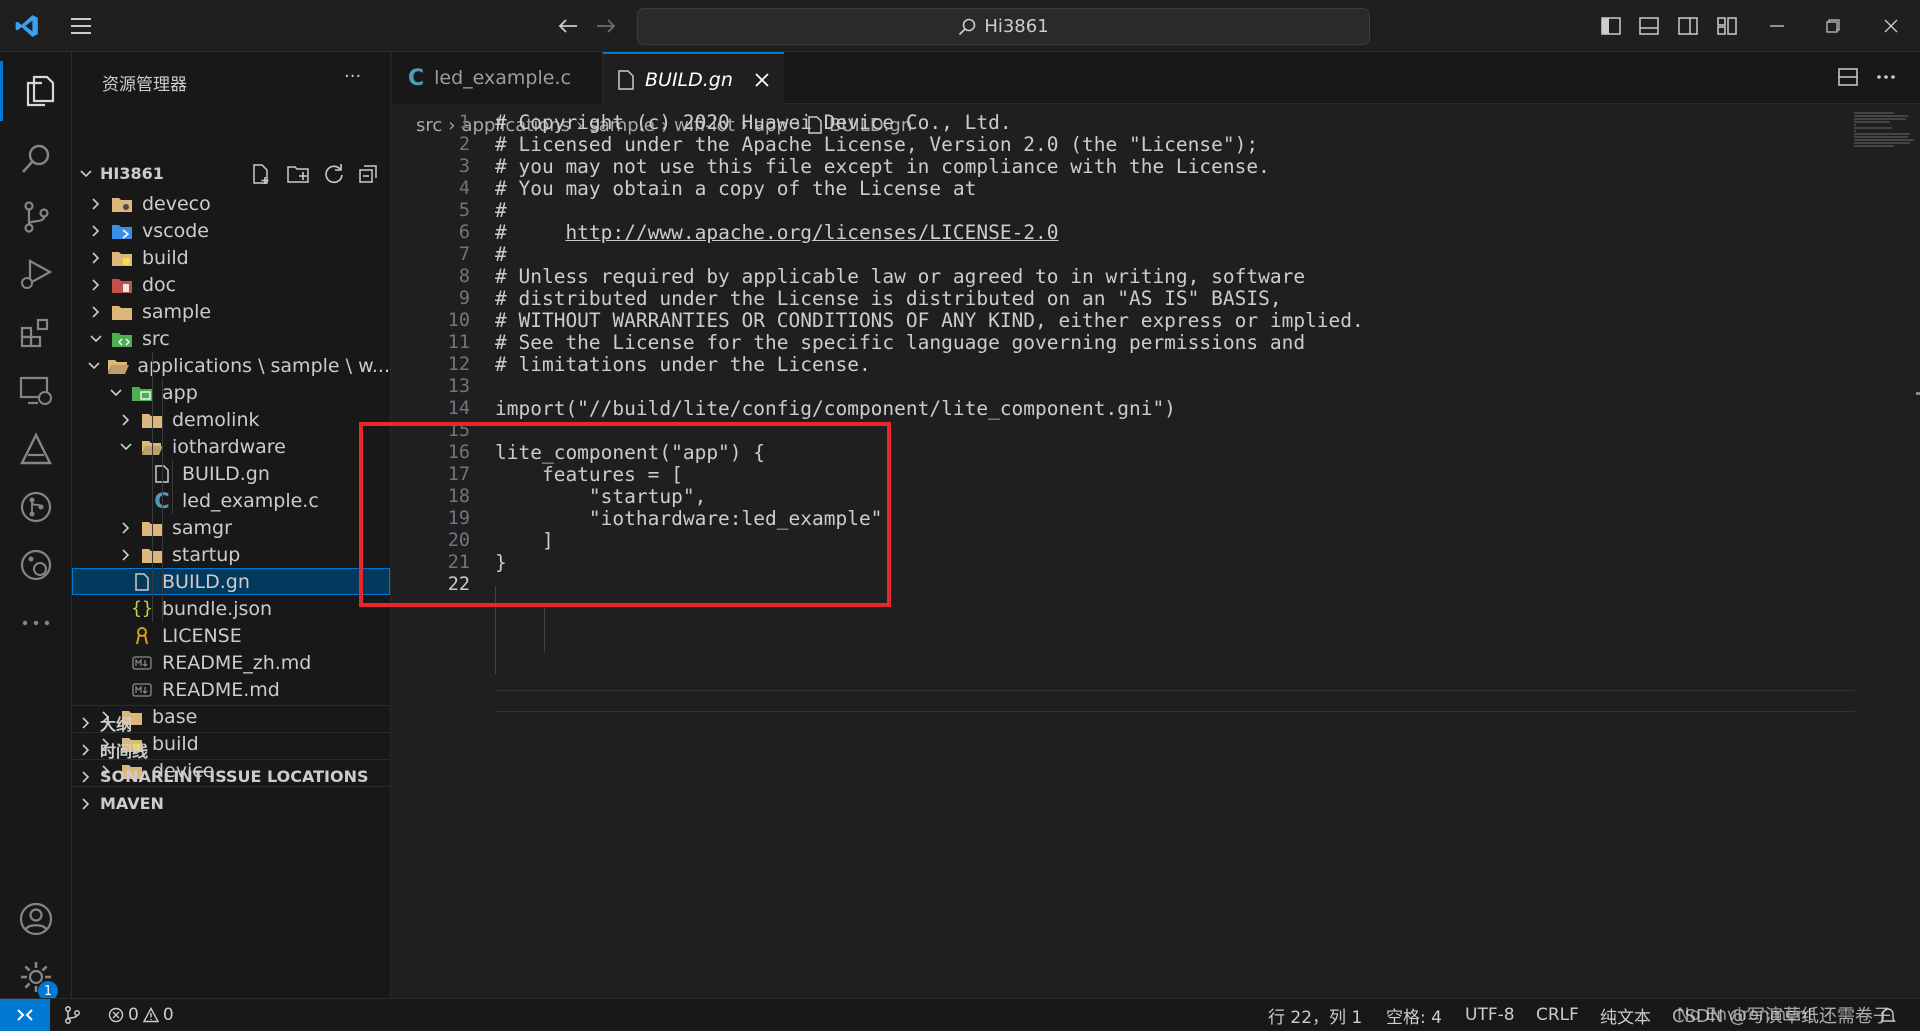 The image size is (1920, 1031). Describe the element at coordinates (202, 527) in the screenshot. I see `tree-item-label: samgr` at that location.